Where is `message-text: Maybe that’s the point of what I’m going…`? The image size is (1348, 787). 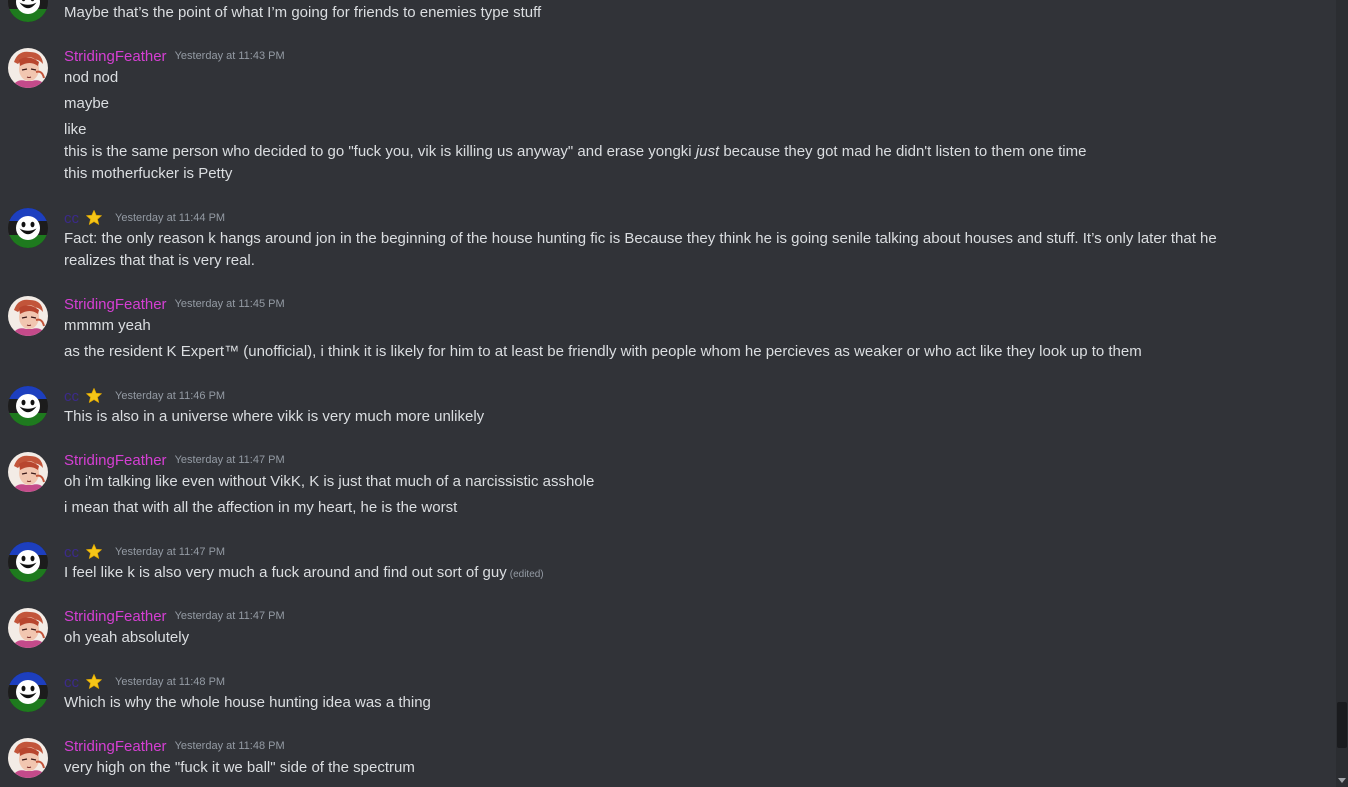
message-text: Maybe that’s the point of what I’m going… is located at coordinates (303, 12).